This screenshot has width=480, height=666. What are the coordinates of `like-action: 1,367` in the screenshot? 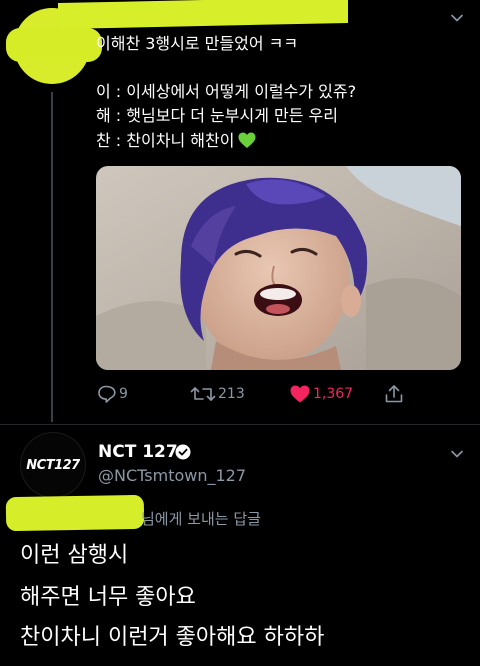 It's located at (321, 394).